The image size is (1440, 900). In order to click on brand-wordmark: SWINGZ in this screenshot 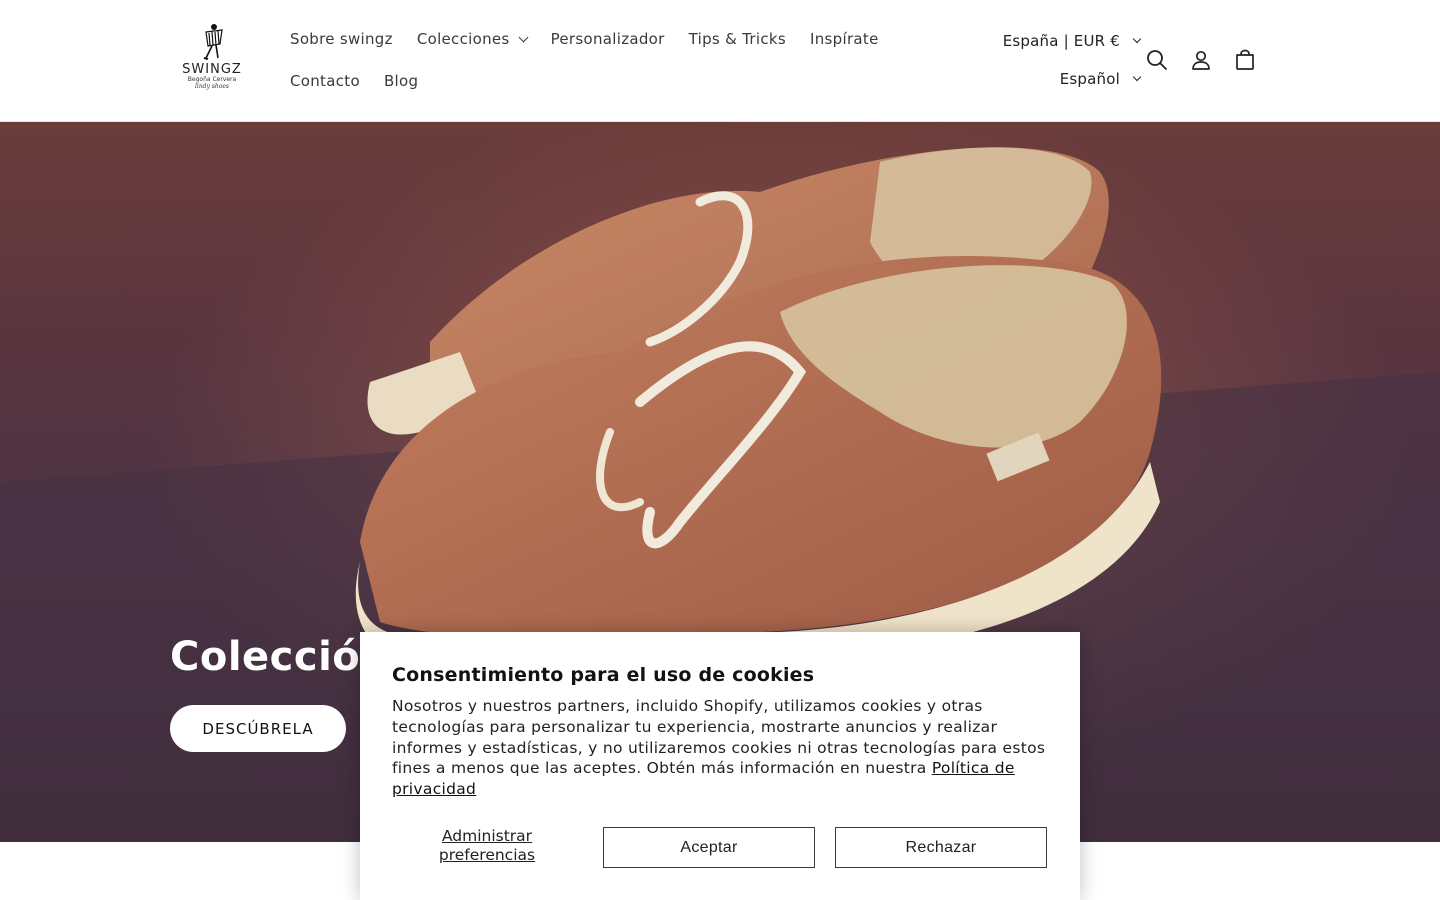, I will do `click(212, 69)`.